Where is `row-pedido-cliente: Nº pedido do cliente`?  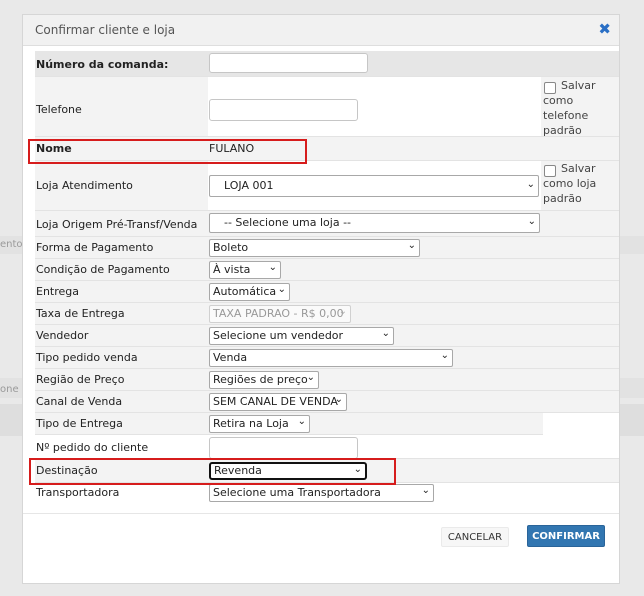
row-pedido-cliente: Nº pedido do cliente is located at coordinates (327, 447).